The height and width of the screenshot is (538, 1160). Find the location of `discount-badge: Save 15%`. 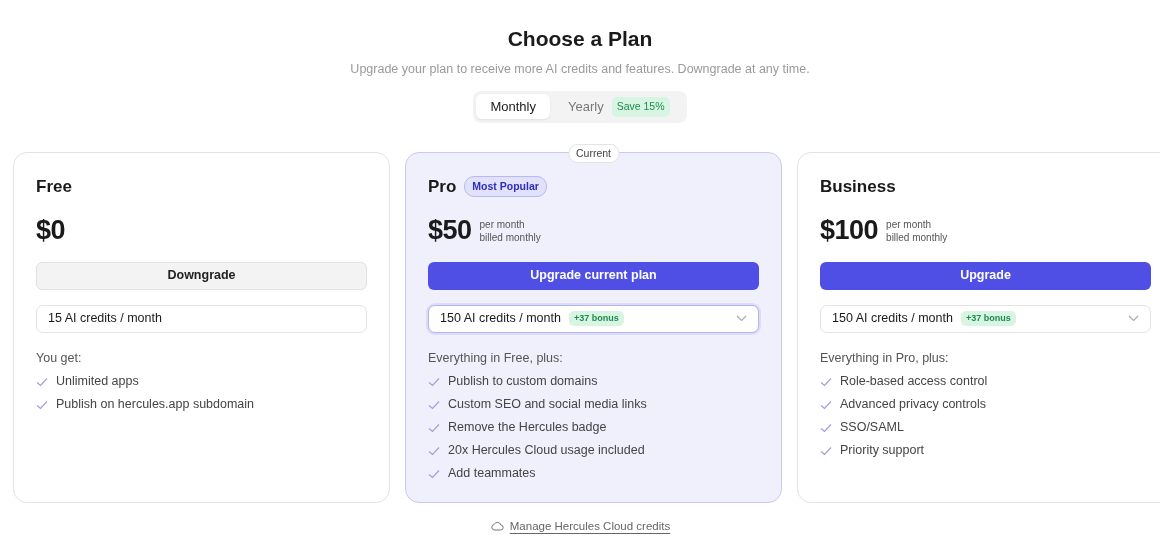

discount-badge: Save 15% is located at coordinates (640, 106).